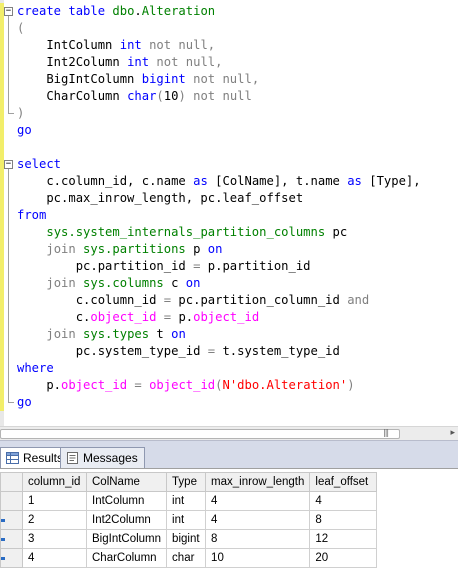  What do you see at coordinates (163, 79) in the screenshot?
I see `code-token: bigint` at bounding box center [163, 79].